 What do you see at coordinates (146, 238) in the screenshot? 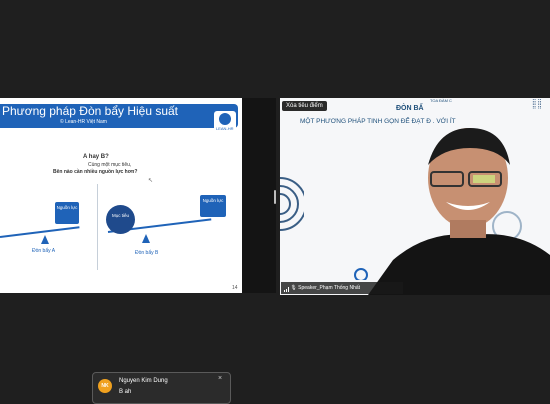
I see `fulcrum-b-icon` at bounding box center [146, 238].